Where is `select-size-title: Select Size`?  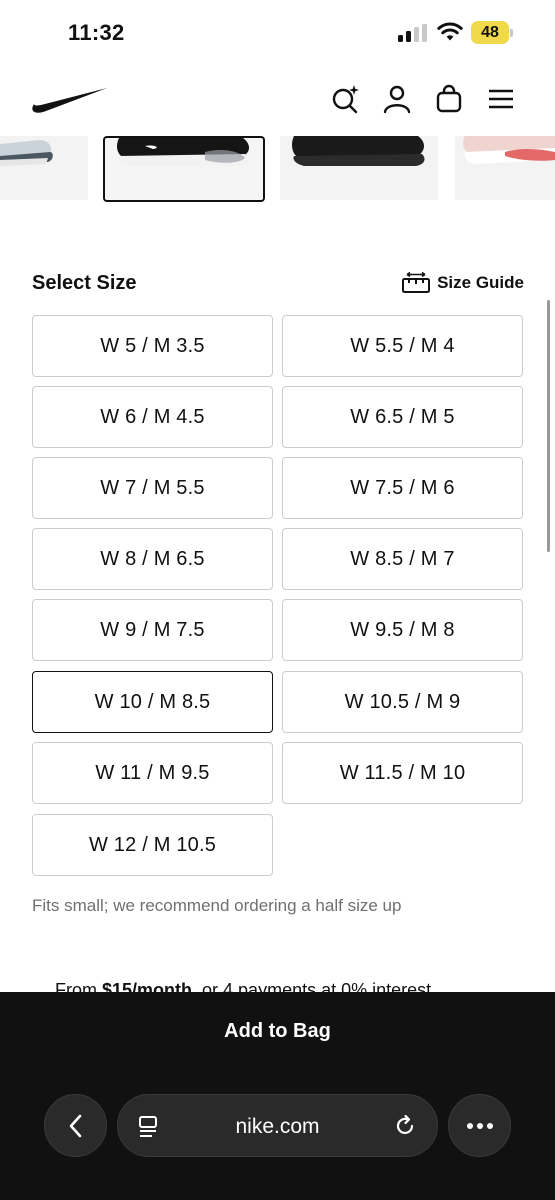
select-size-title: Select Size is located at coordinates (84, 283).